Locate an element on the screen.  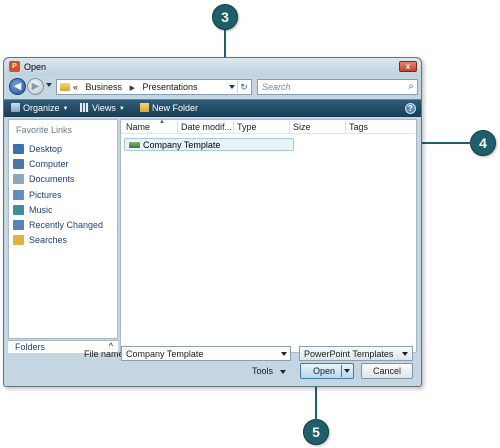
new-folder-label: New Folder is located at coordinates (175, 108).